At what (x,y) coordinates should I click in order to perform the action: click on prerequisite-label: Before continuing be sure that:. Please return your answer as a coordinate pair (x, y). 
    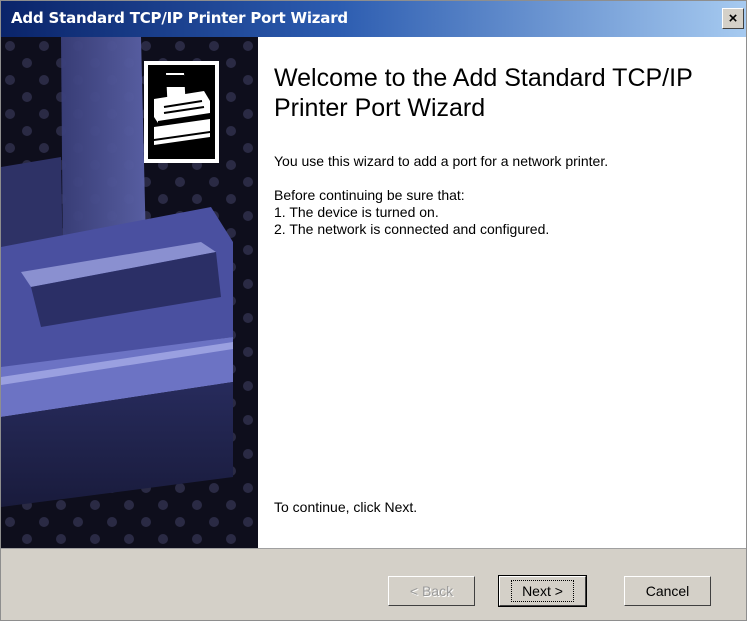
    Looking at the image, I should click on (369, 195).